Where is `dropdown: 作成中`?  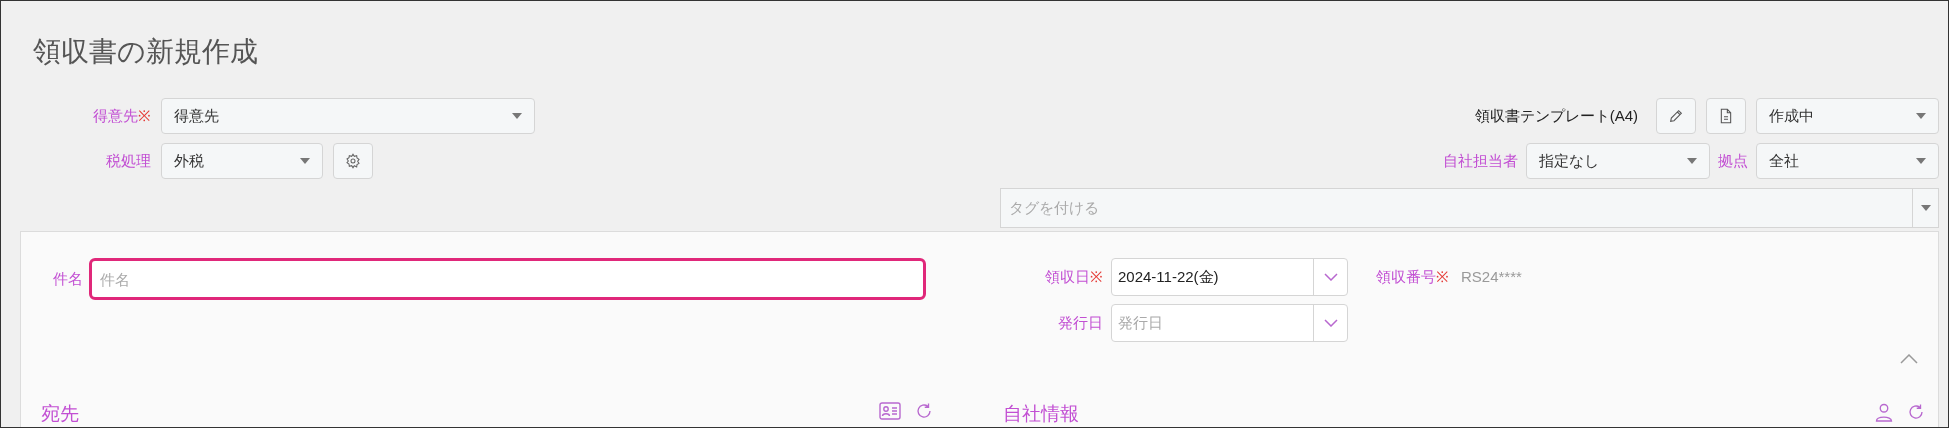
dropdown: 作成中 is located at coordinates (1847, 116).